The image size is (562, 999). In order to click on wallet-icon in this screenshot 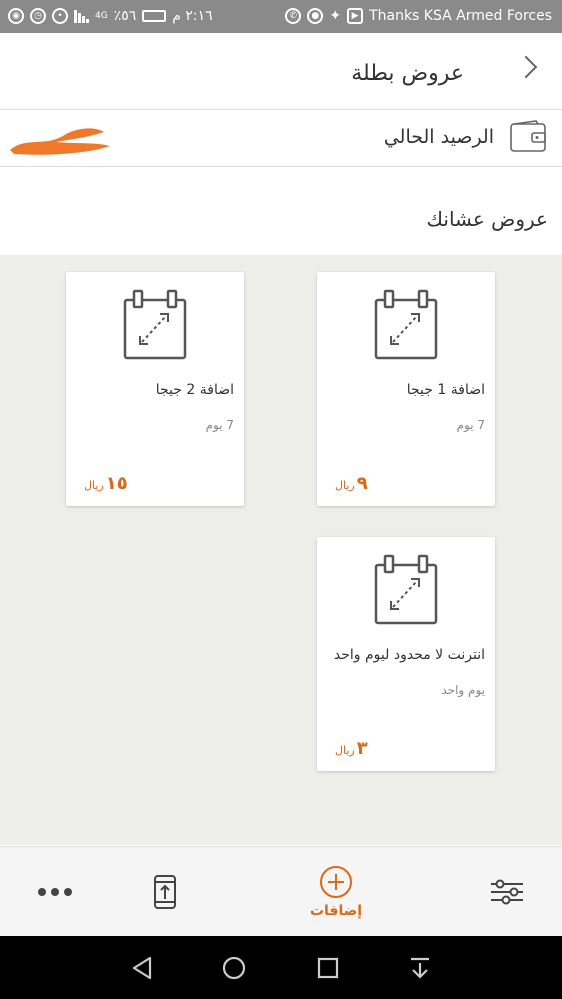, I will do `click(528, 136)`.